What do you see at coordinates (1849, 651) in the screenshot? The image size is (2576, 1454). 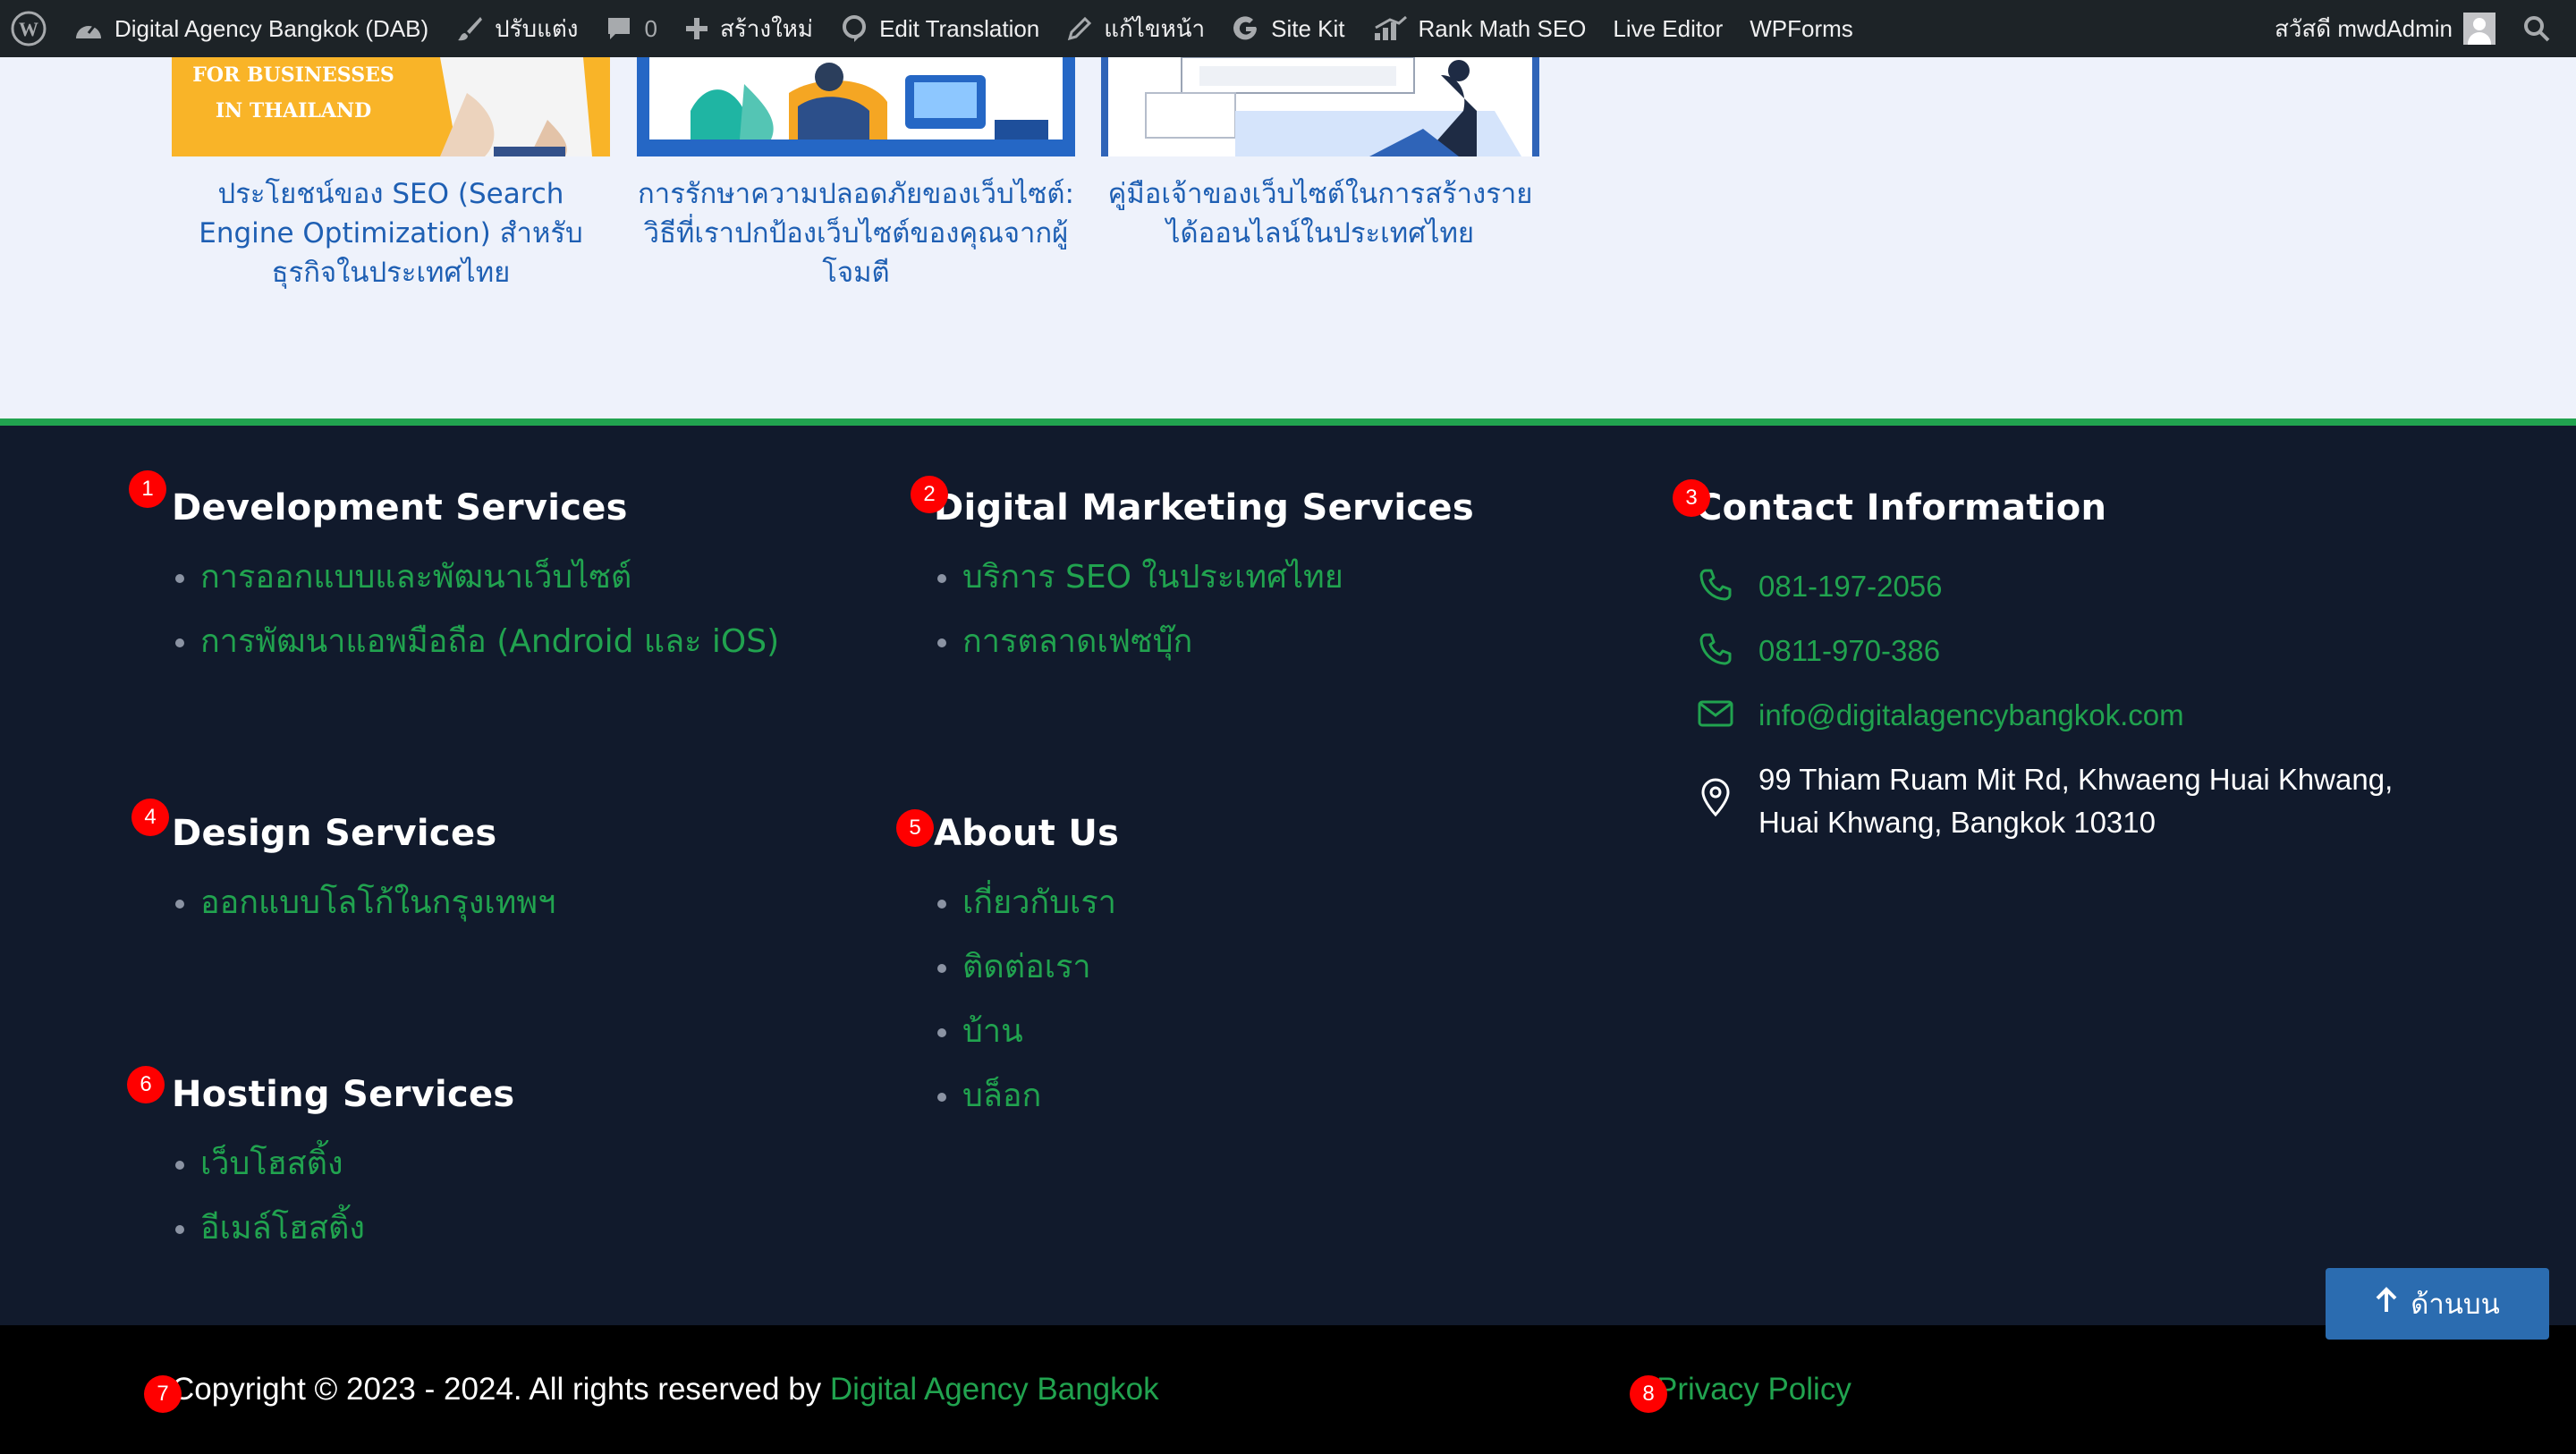 I see `phone-2-text: 0811-970-386` at bounding box center [1849, 651].